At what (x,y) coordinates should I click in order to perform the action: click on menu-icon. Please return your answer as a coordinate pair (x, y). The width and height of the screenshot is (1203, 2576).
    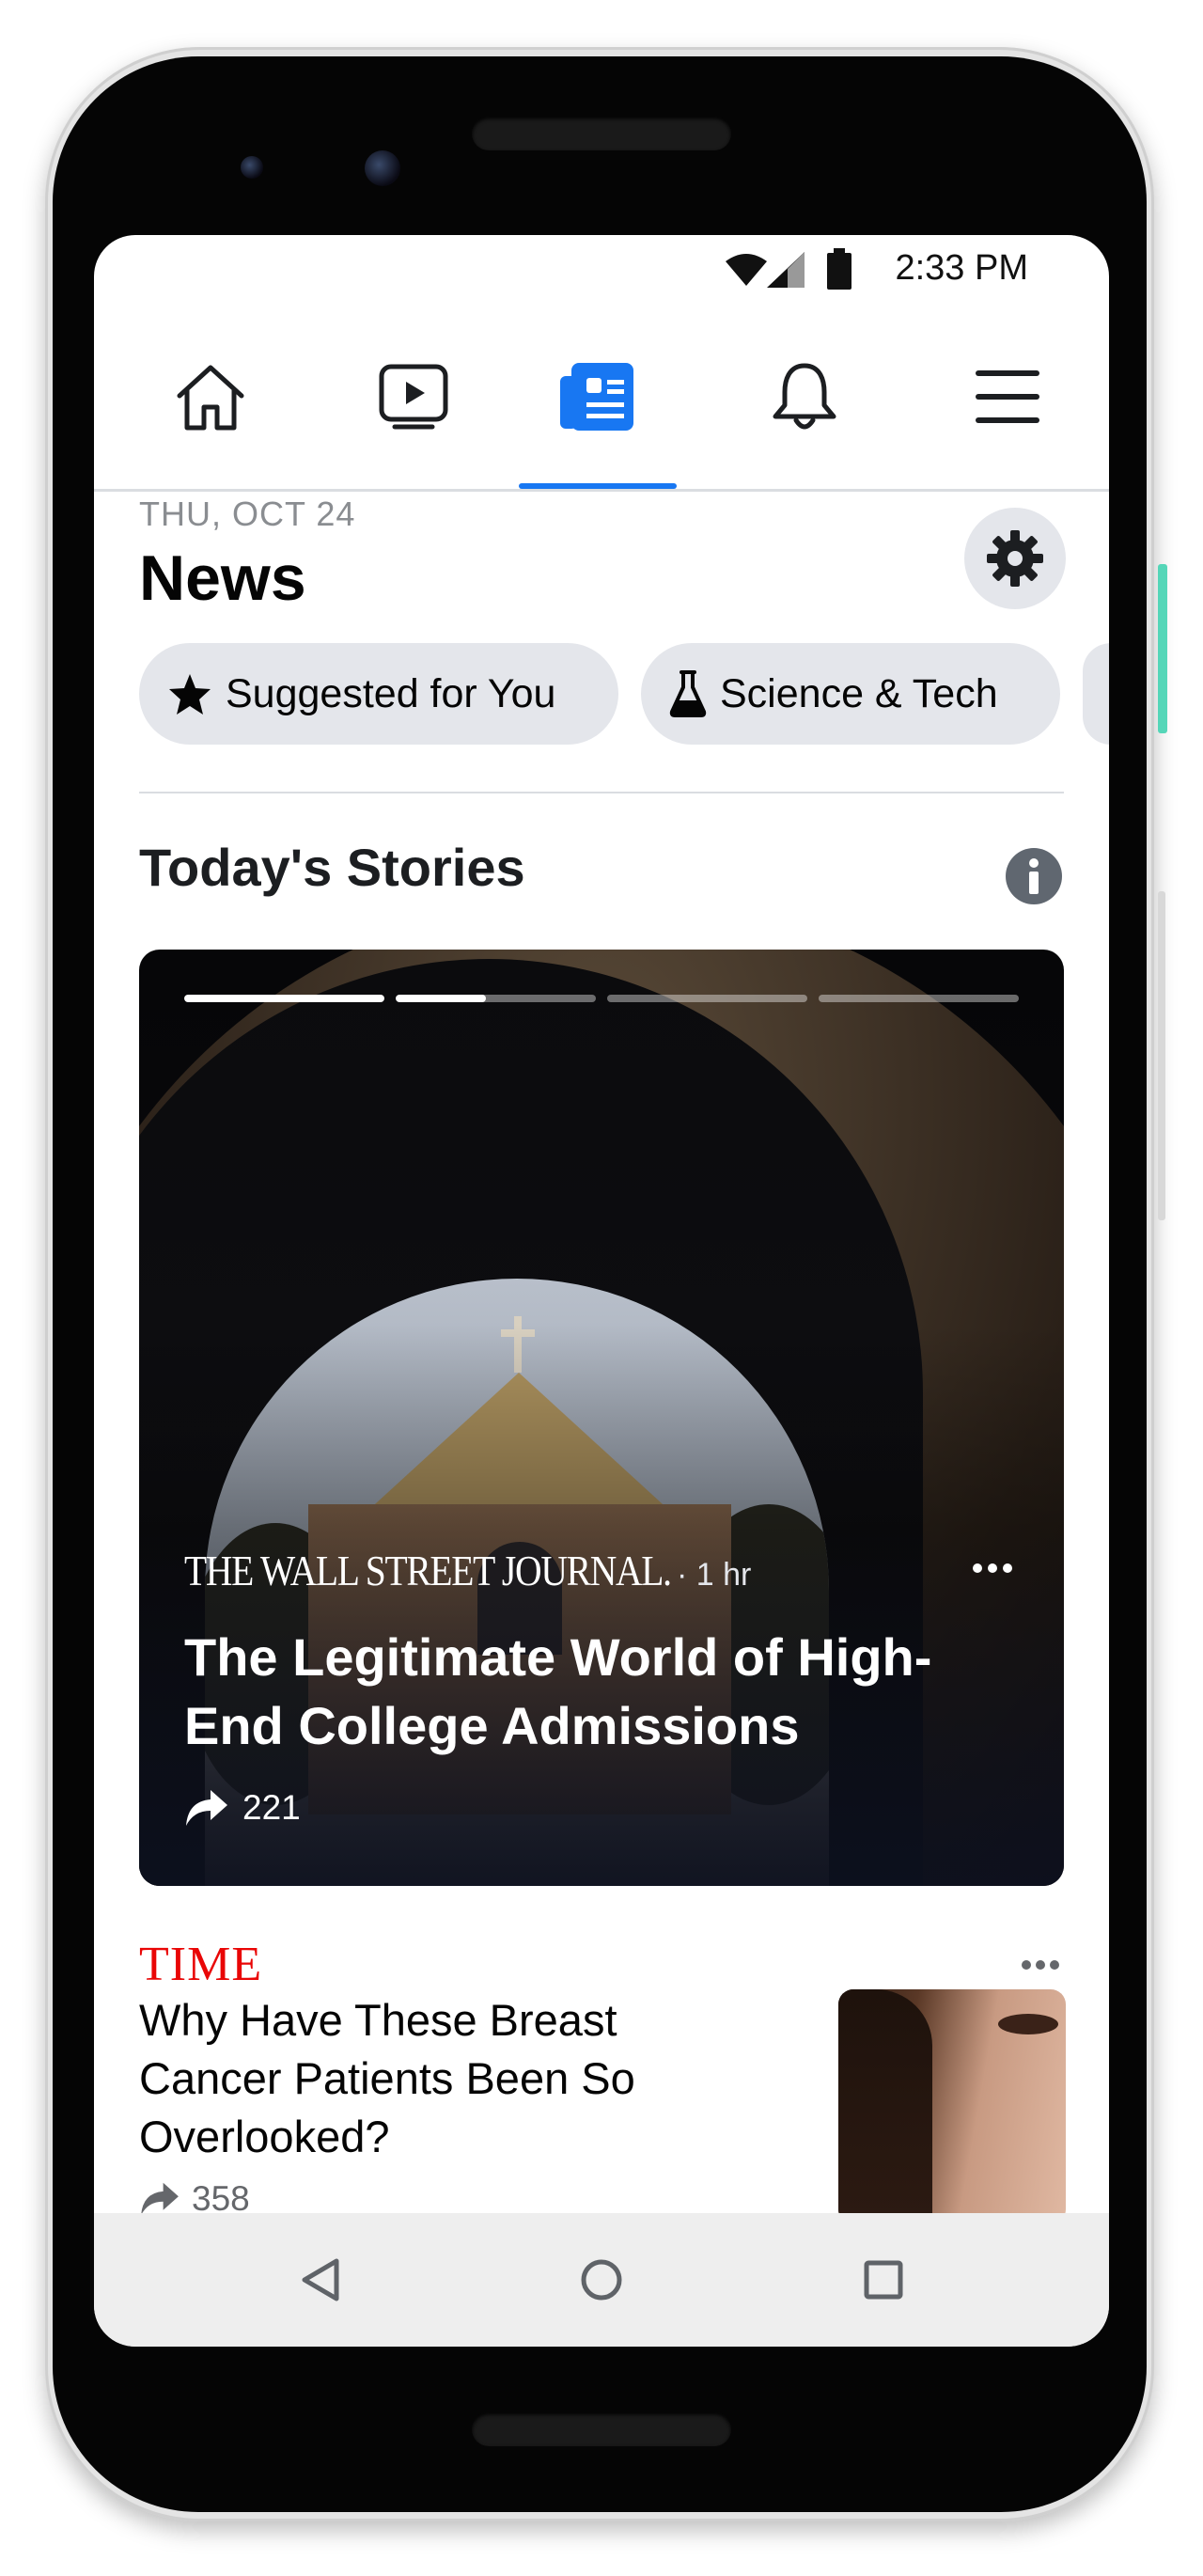
    Looking at the image, I should click on (1008, 397).